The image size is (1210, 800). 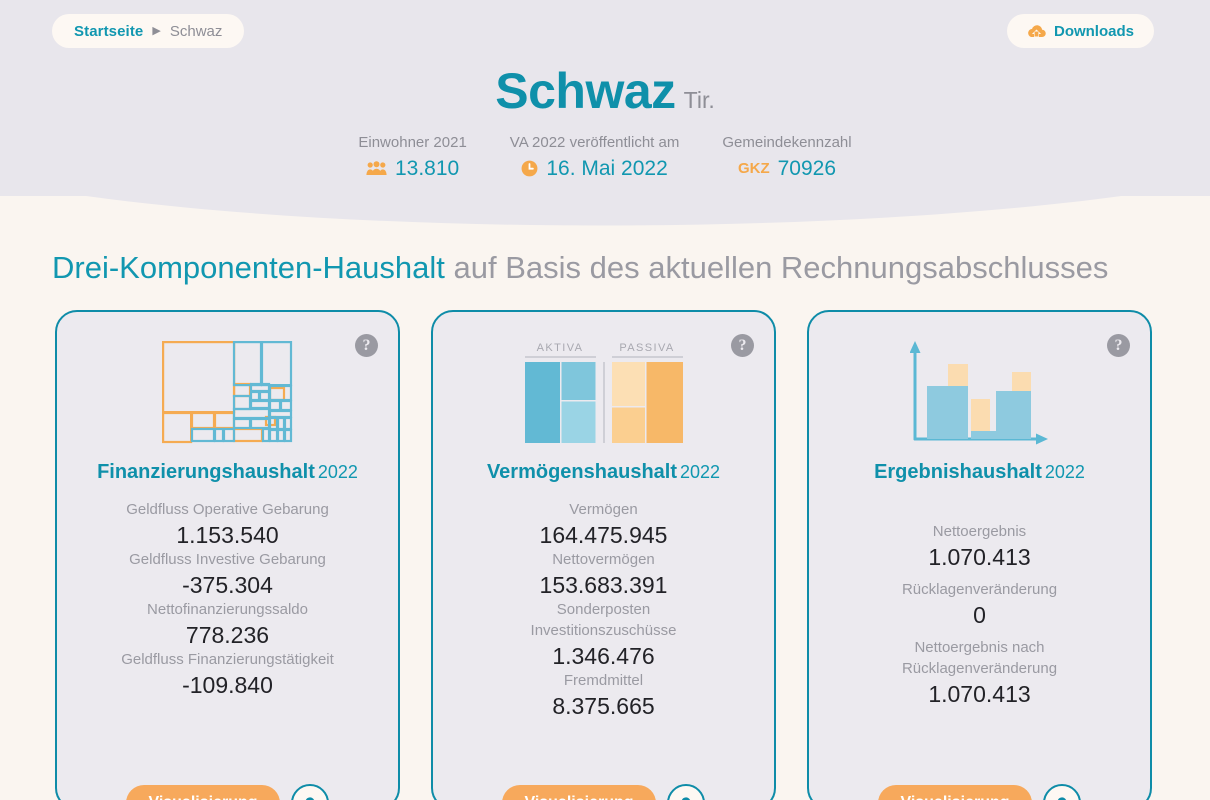 I want to click on metric-label: Fremdmittel, so click(x=603, y=681).